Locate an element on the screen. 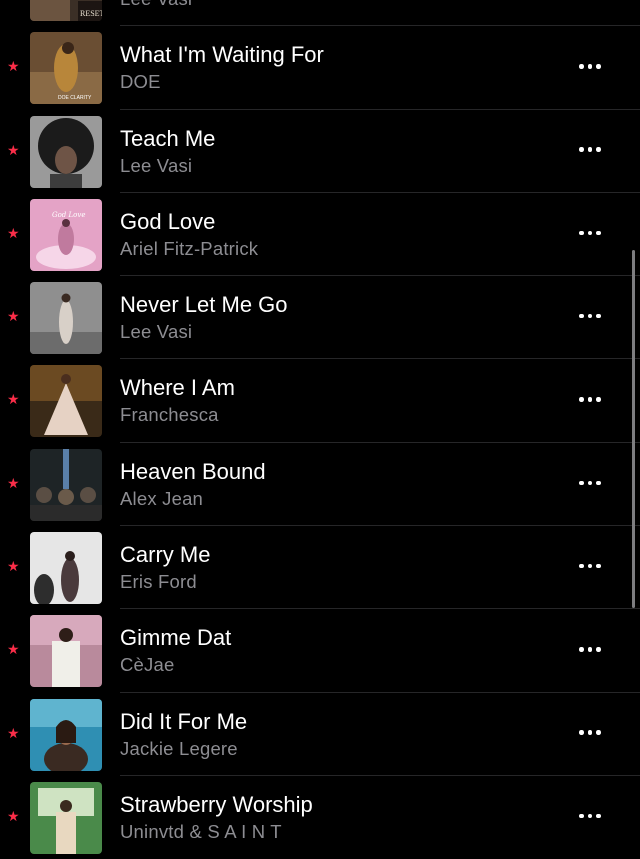 The width and height of the screenshot is (640, 859). song-title: Heaven Bound is located at coordinates (193, 471).